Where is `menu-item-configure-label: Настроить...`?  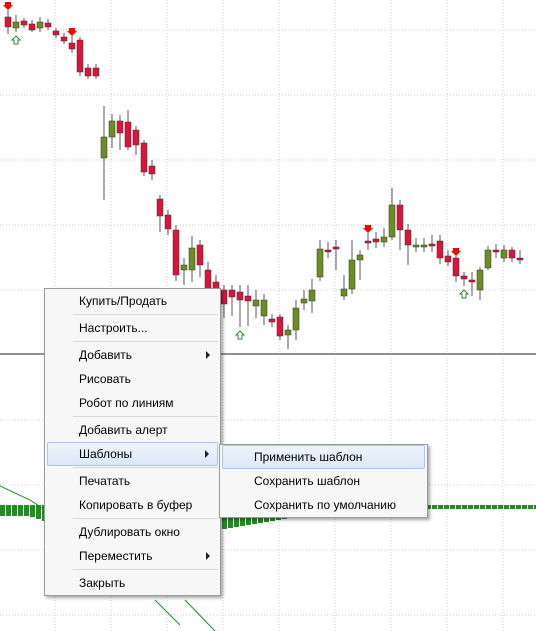 menu-item-configure-label: Настроить... is located at coordinates (113, 328).